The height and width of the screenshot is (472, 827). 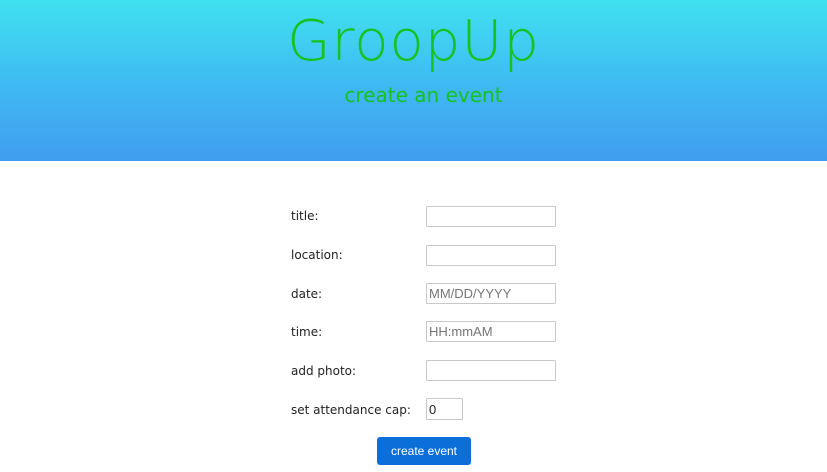 I want to click on location-input, so click(x=491, y=255).